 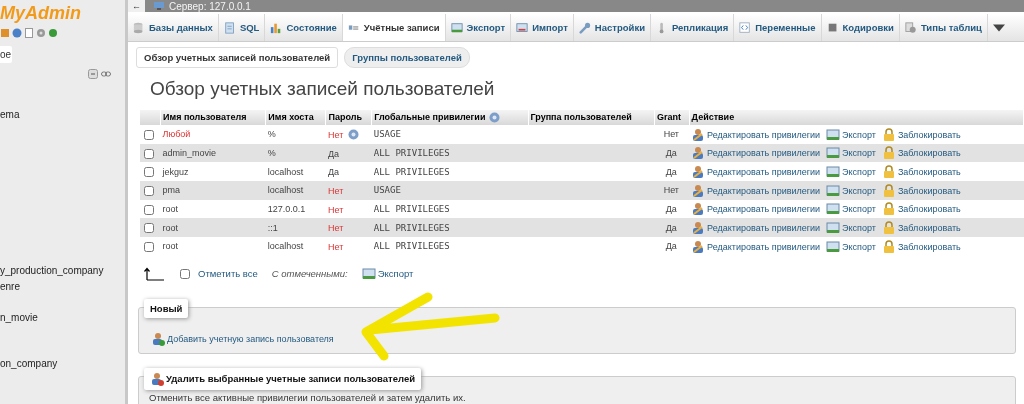 I want to click on tab: Репликация, so click(x=693, y=27).